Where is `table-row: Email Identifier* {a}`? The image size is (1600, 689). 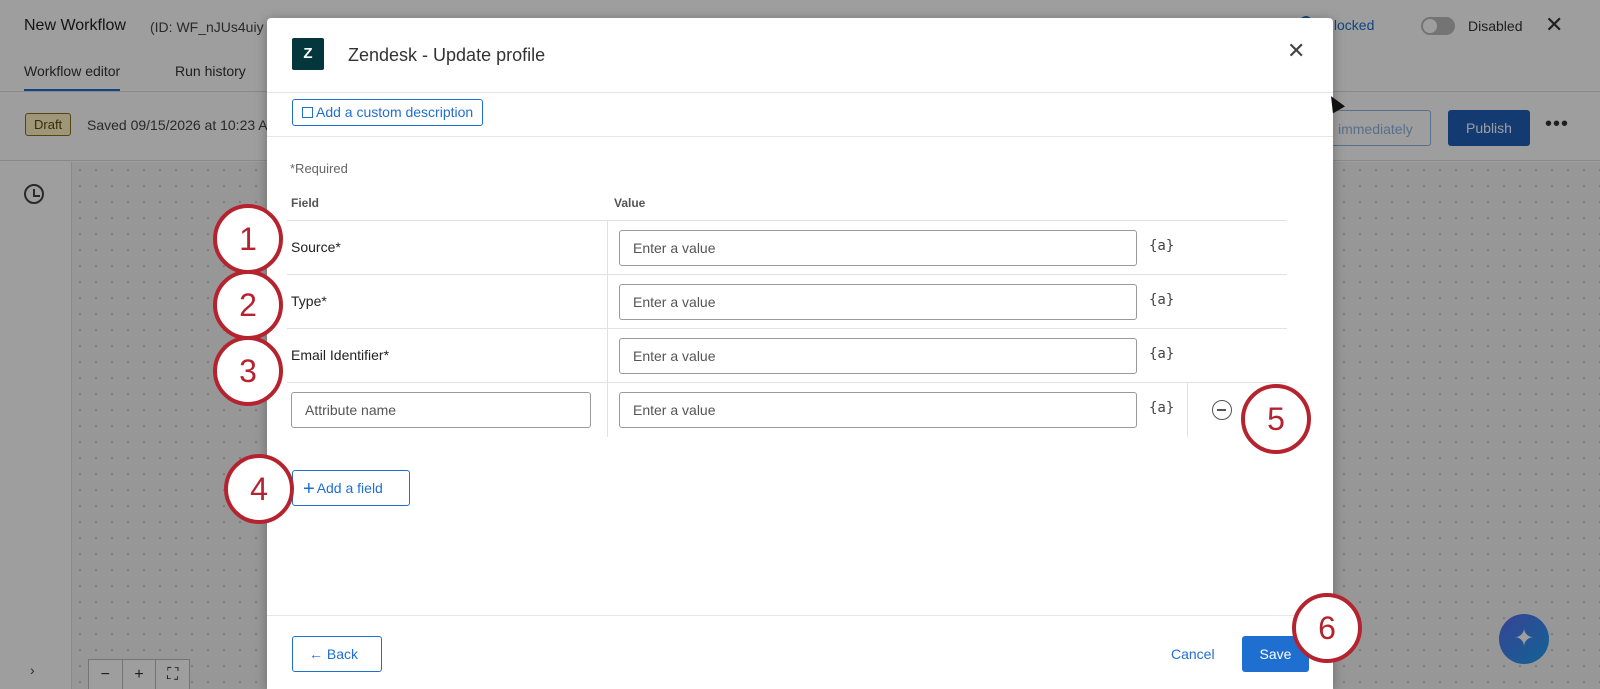 table-row: Email Identifier* {a} is located at coordinates (787, 355).